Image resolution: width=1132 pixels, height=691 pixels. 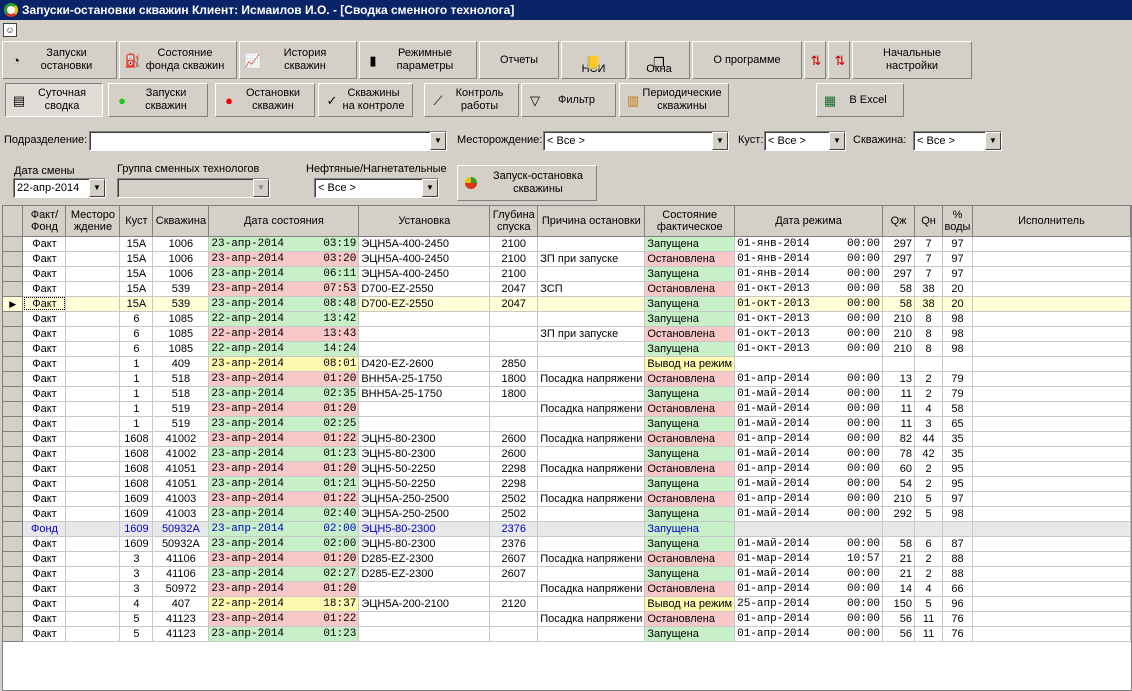 What do you see at coordinates (365, 100) in the screenshot?
I see `toolbar2-button-3: ✓ Скважины на контроле` at bounding box center [365, 100].